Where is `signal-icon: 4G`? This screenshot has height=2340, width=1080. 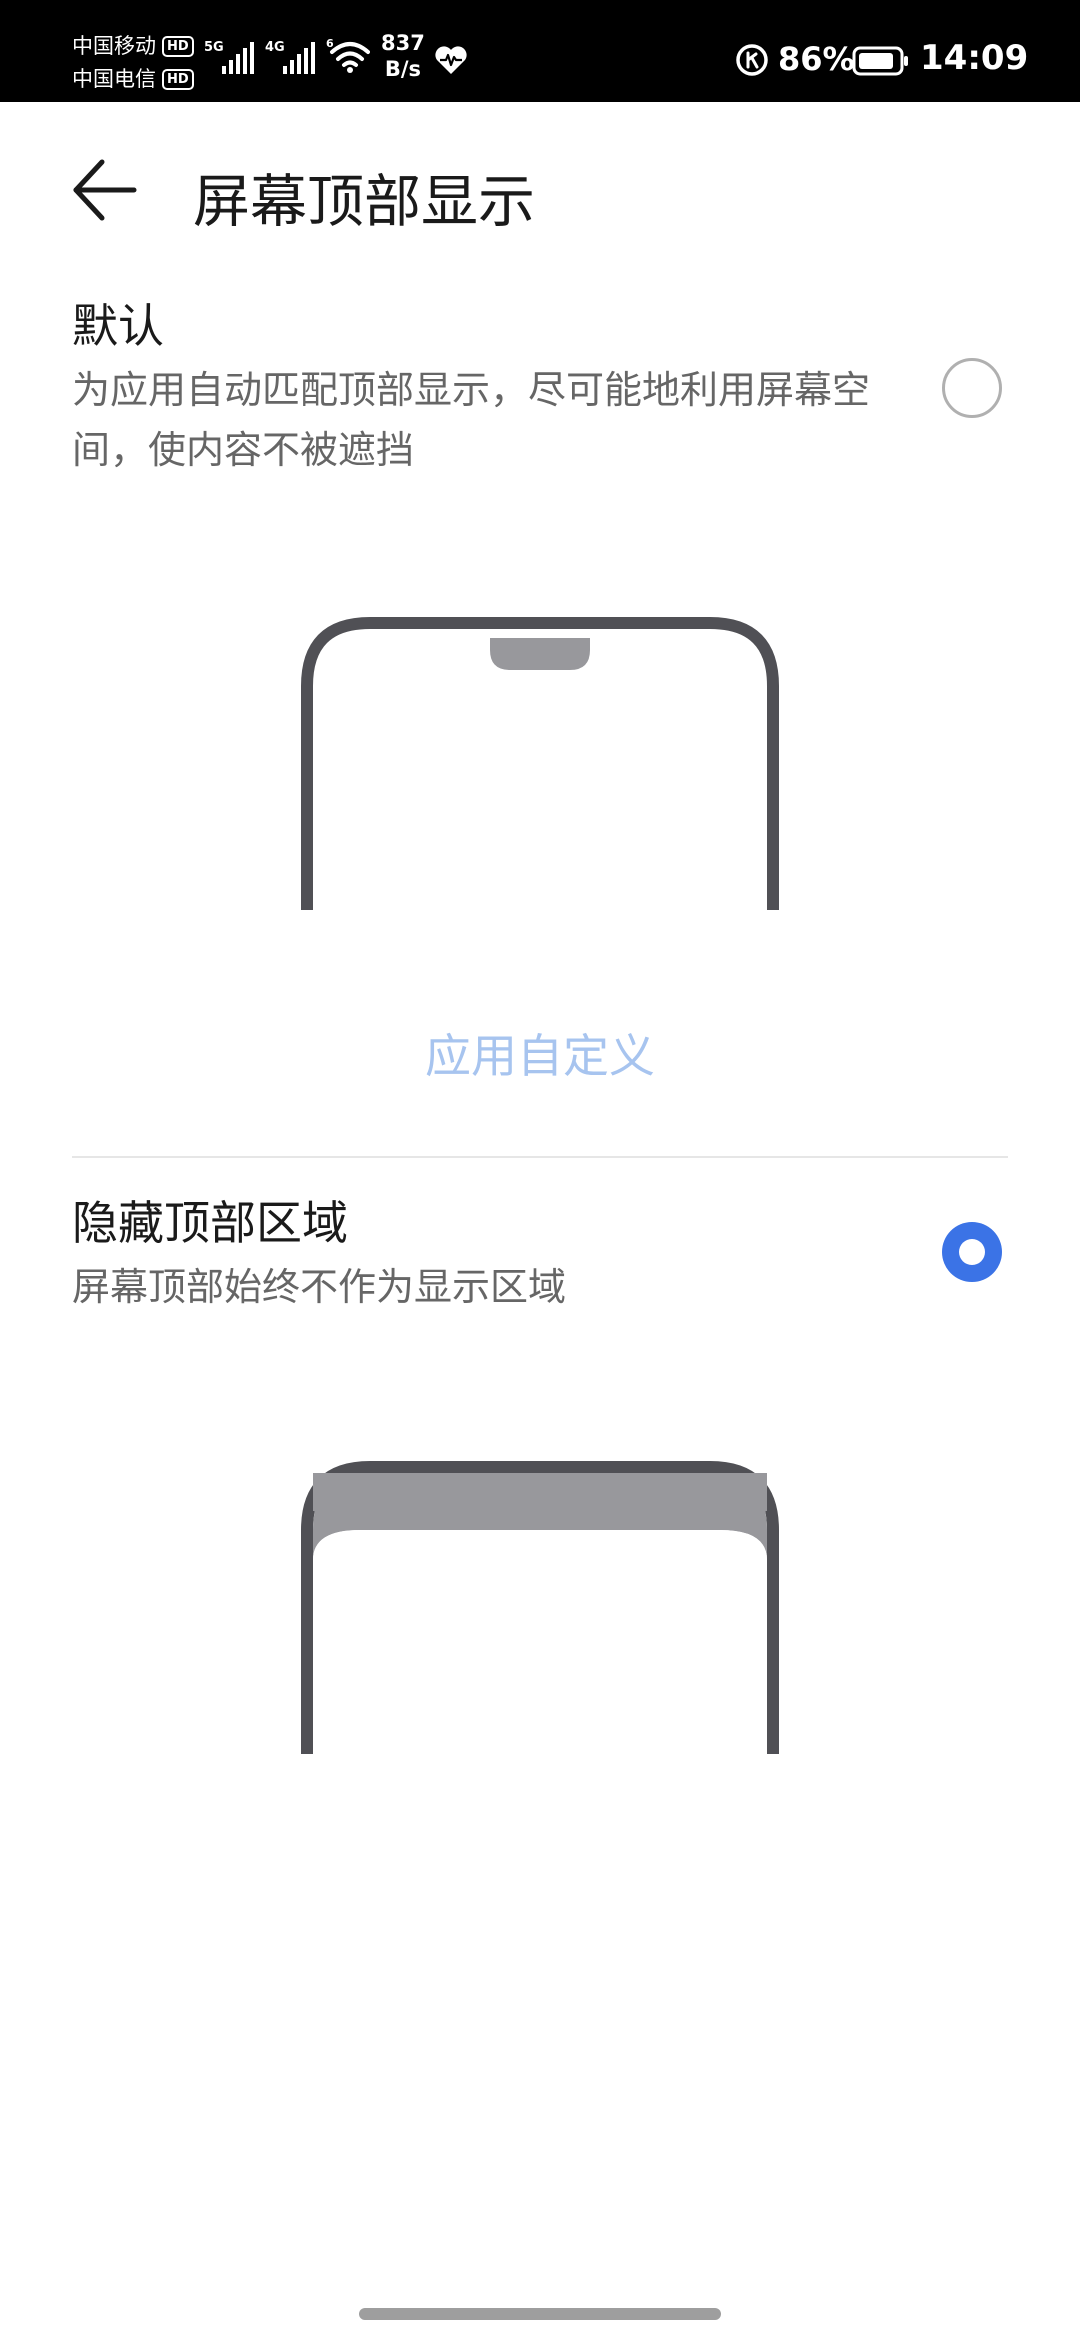
signal-icon: 4G is located at coordinates (293, 58).